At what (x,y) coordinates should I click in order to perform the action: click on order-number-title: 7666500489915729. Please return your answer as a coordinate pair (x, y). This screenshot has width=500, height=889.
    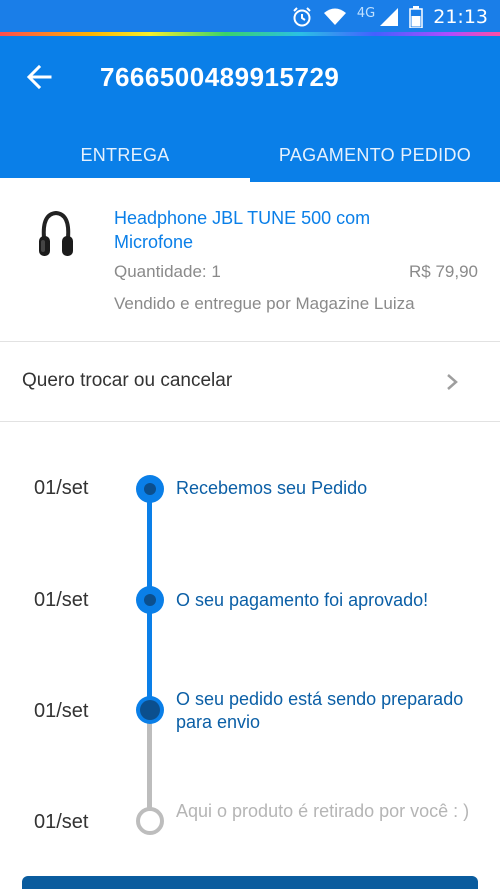
    Looking at the image, I should click on (220, 77).